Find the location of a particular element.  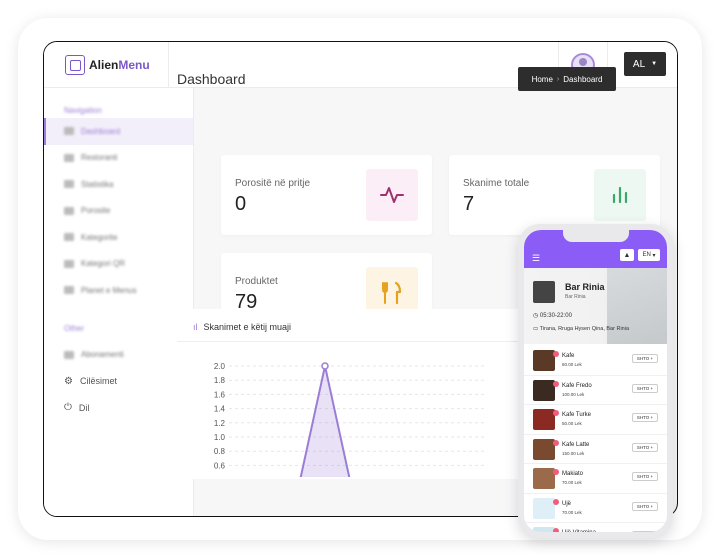

sidebar-item-restaurant: Restoranti is located at coordinates (118, 158).